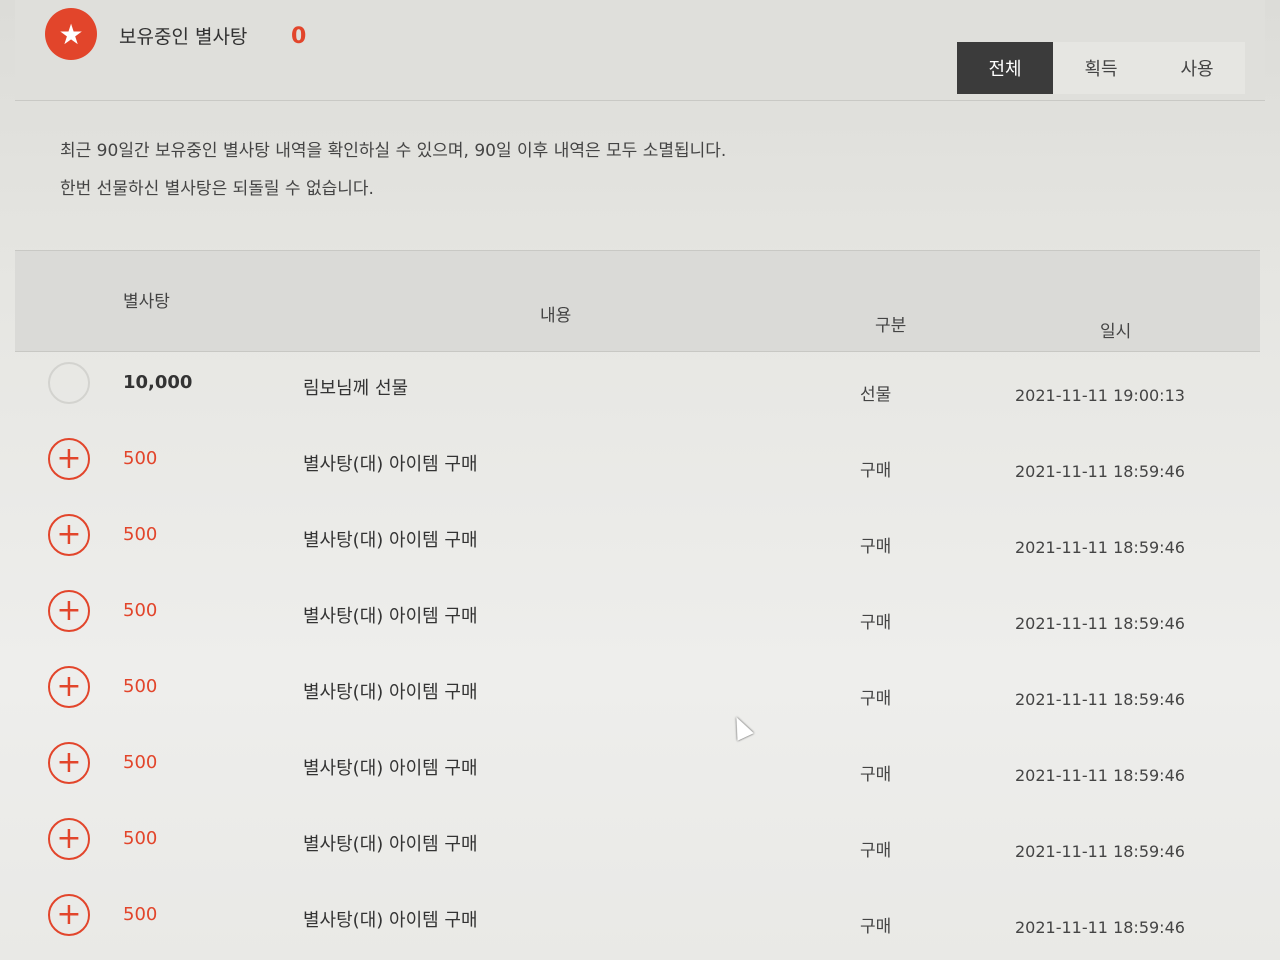 This screenshot has height=960, width=1280. I want to click on table-header: 별사탕 내용 구분 일시, so click(637, 301).